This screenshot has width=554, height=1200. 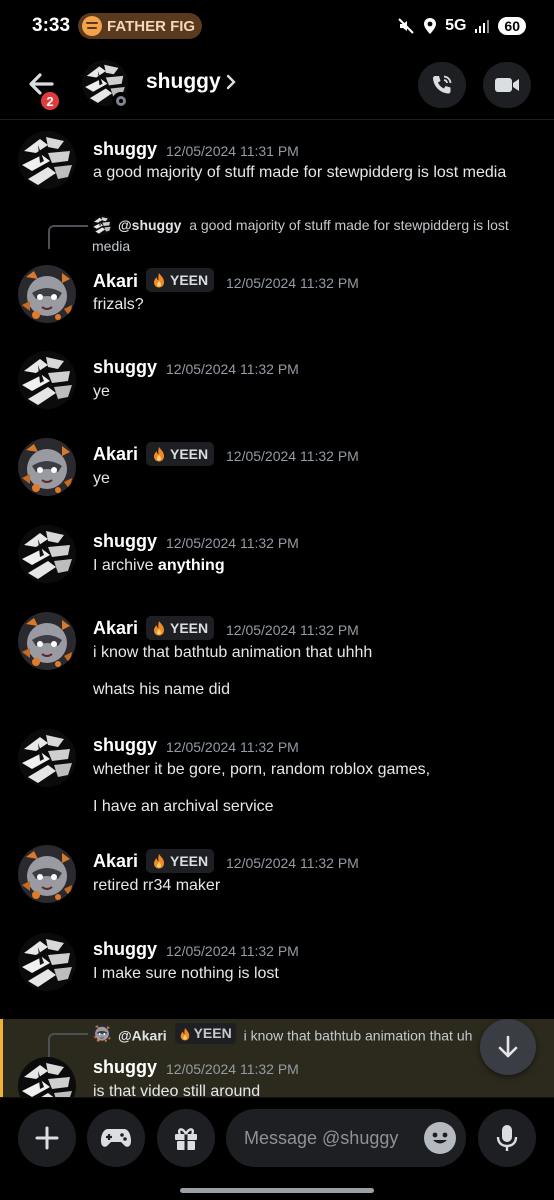 What do you see at coordinates (482, 26) in the screenshot?
I see `signal-icon` at bounding box center [482, 26].